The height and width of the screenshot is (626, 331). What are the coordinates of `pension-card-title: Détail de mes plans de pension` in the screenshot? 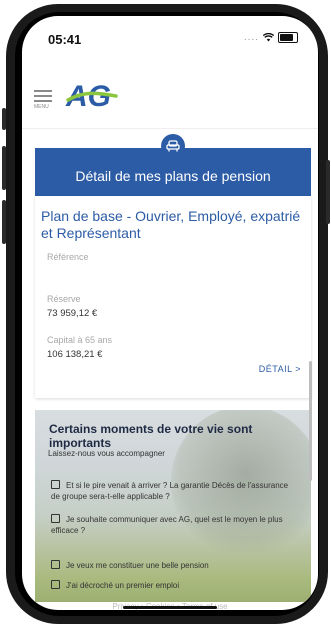 It's located at (173, 176).